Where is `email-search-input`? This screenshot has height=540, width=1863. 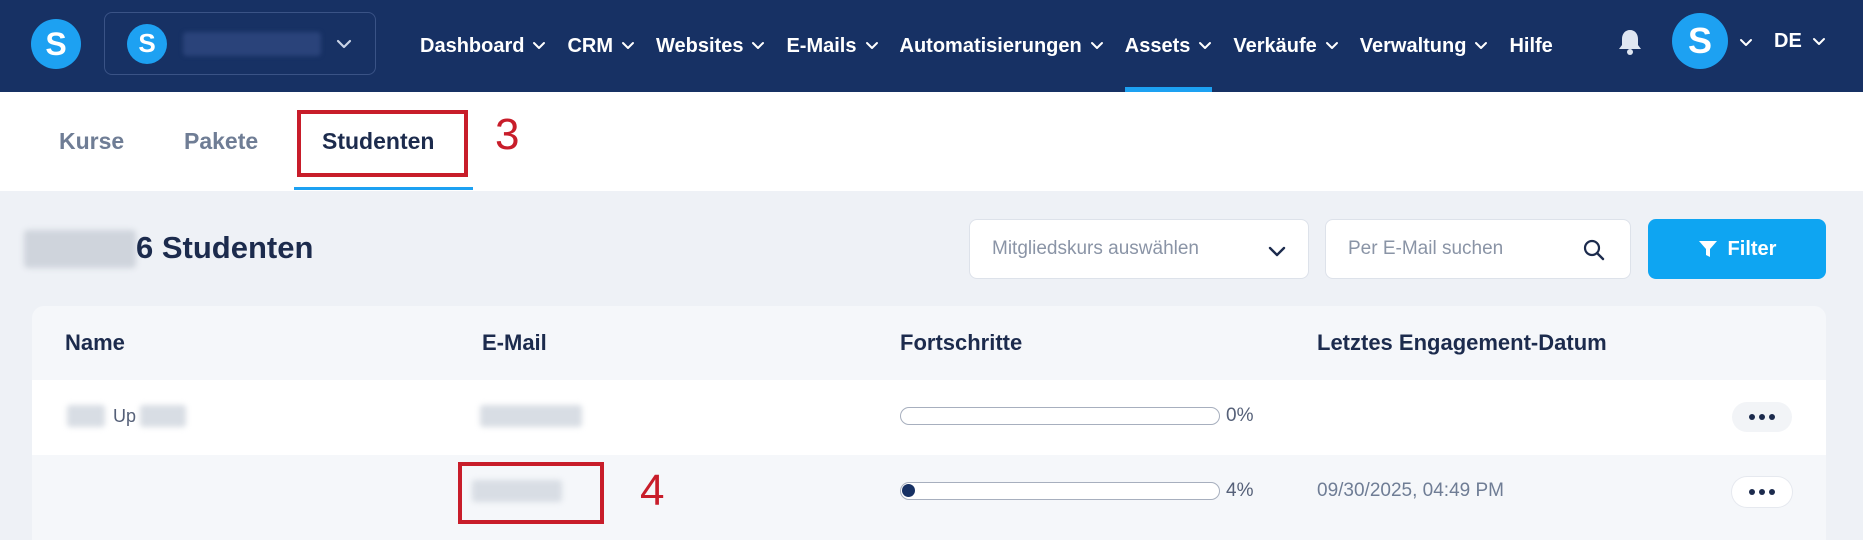 email-search-input is located at coordinates (1458, 249).